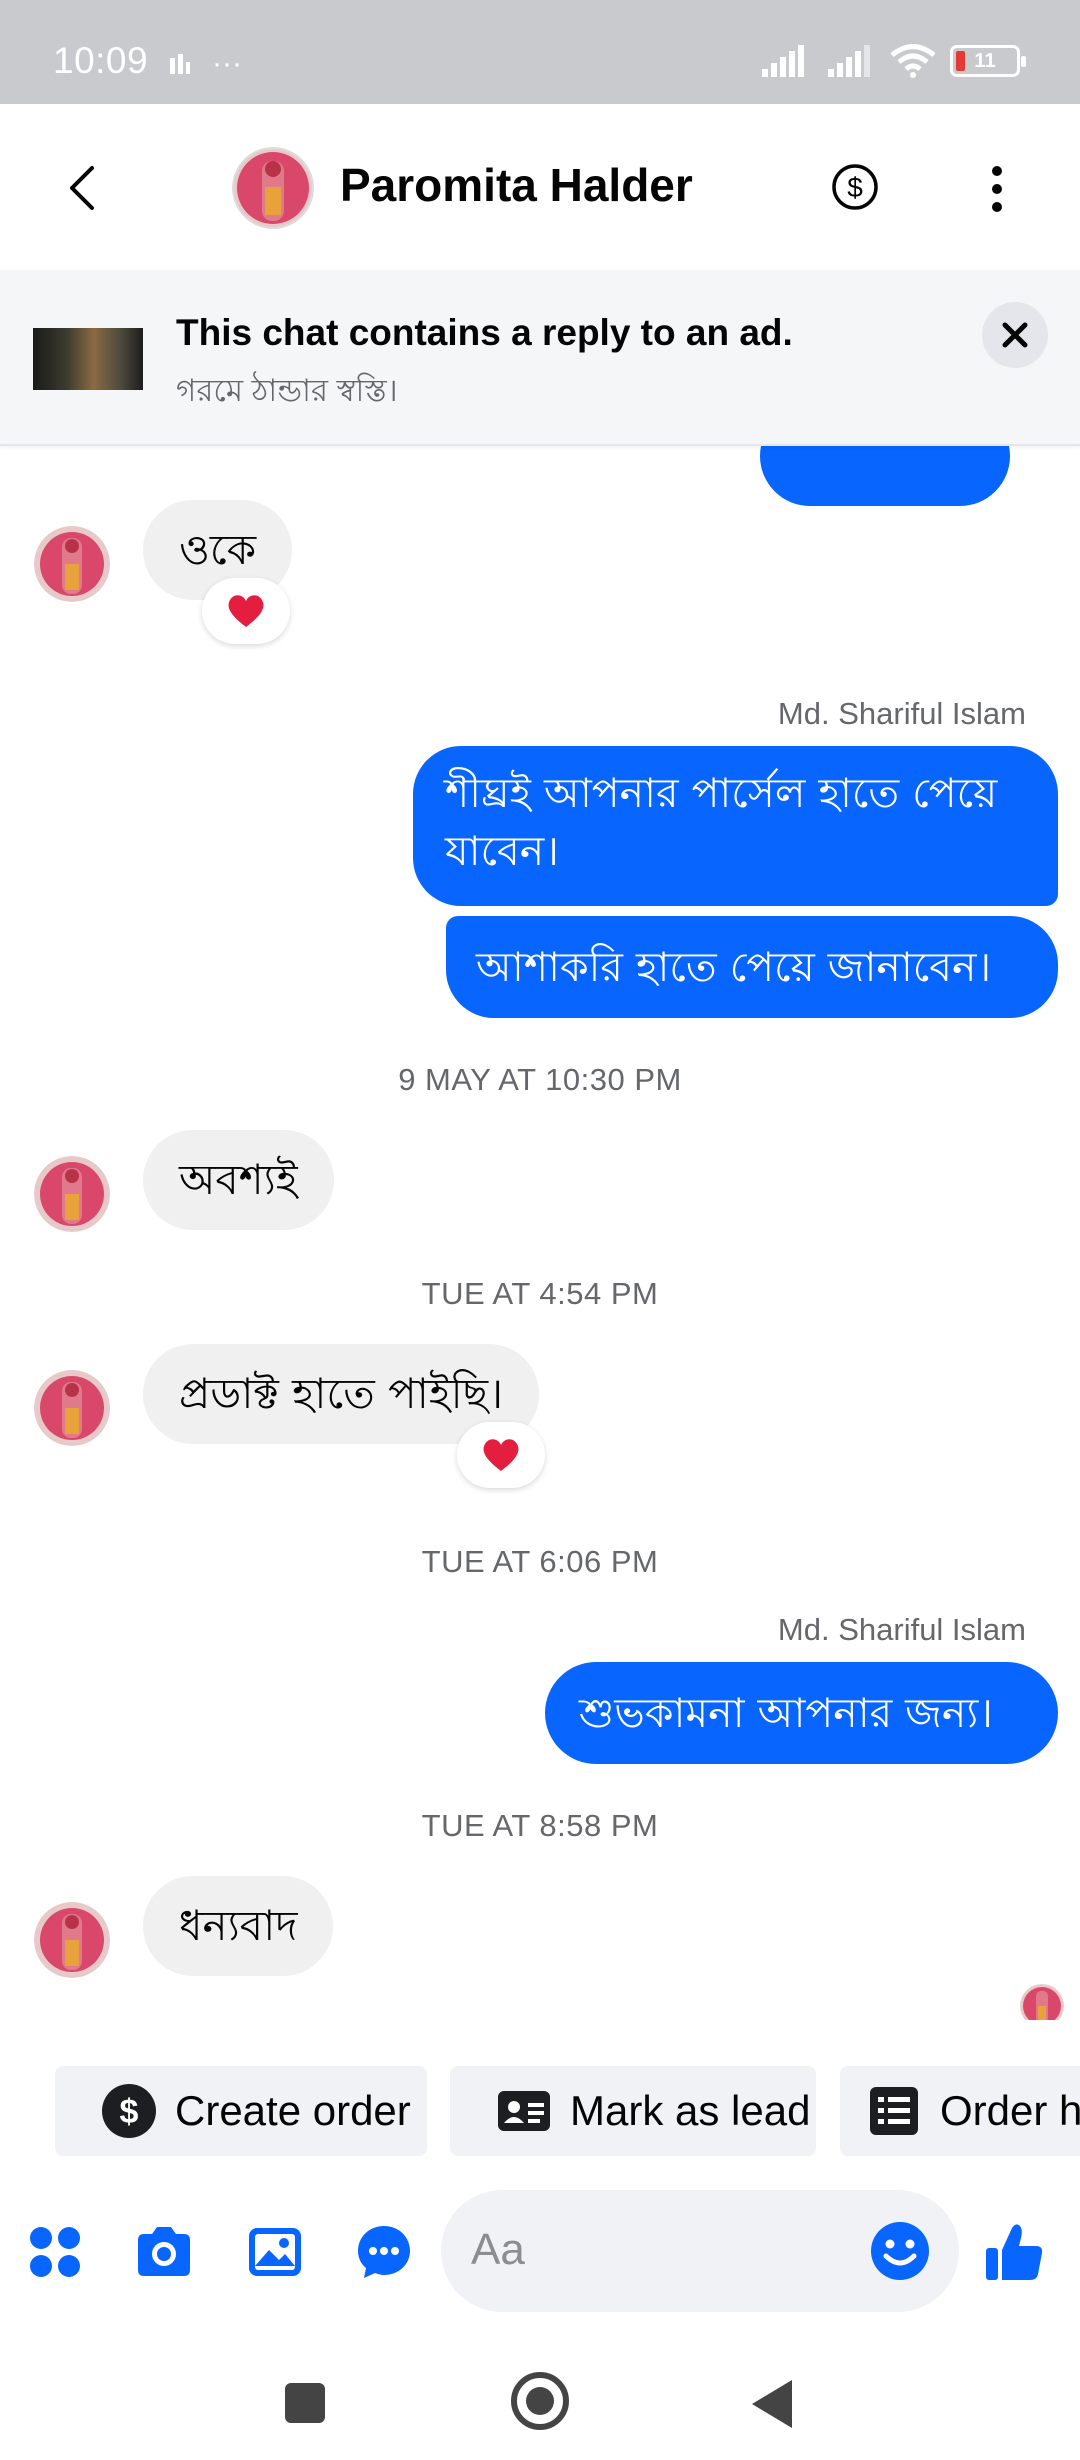  Describe the element at coordinates (238, 1926) in the screenshot. I see `incoming-message: ধন্যবাদ` at that location.